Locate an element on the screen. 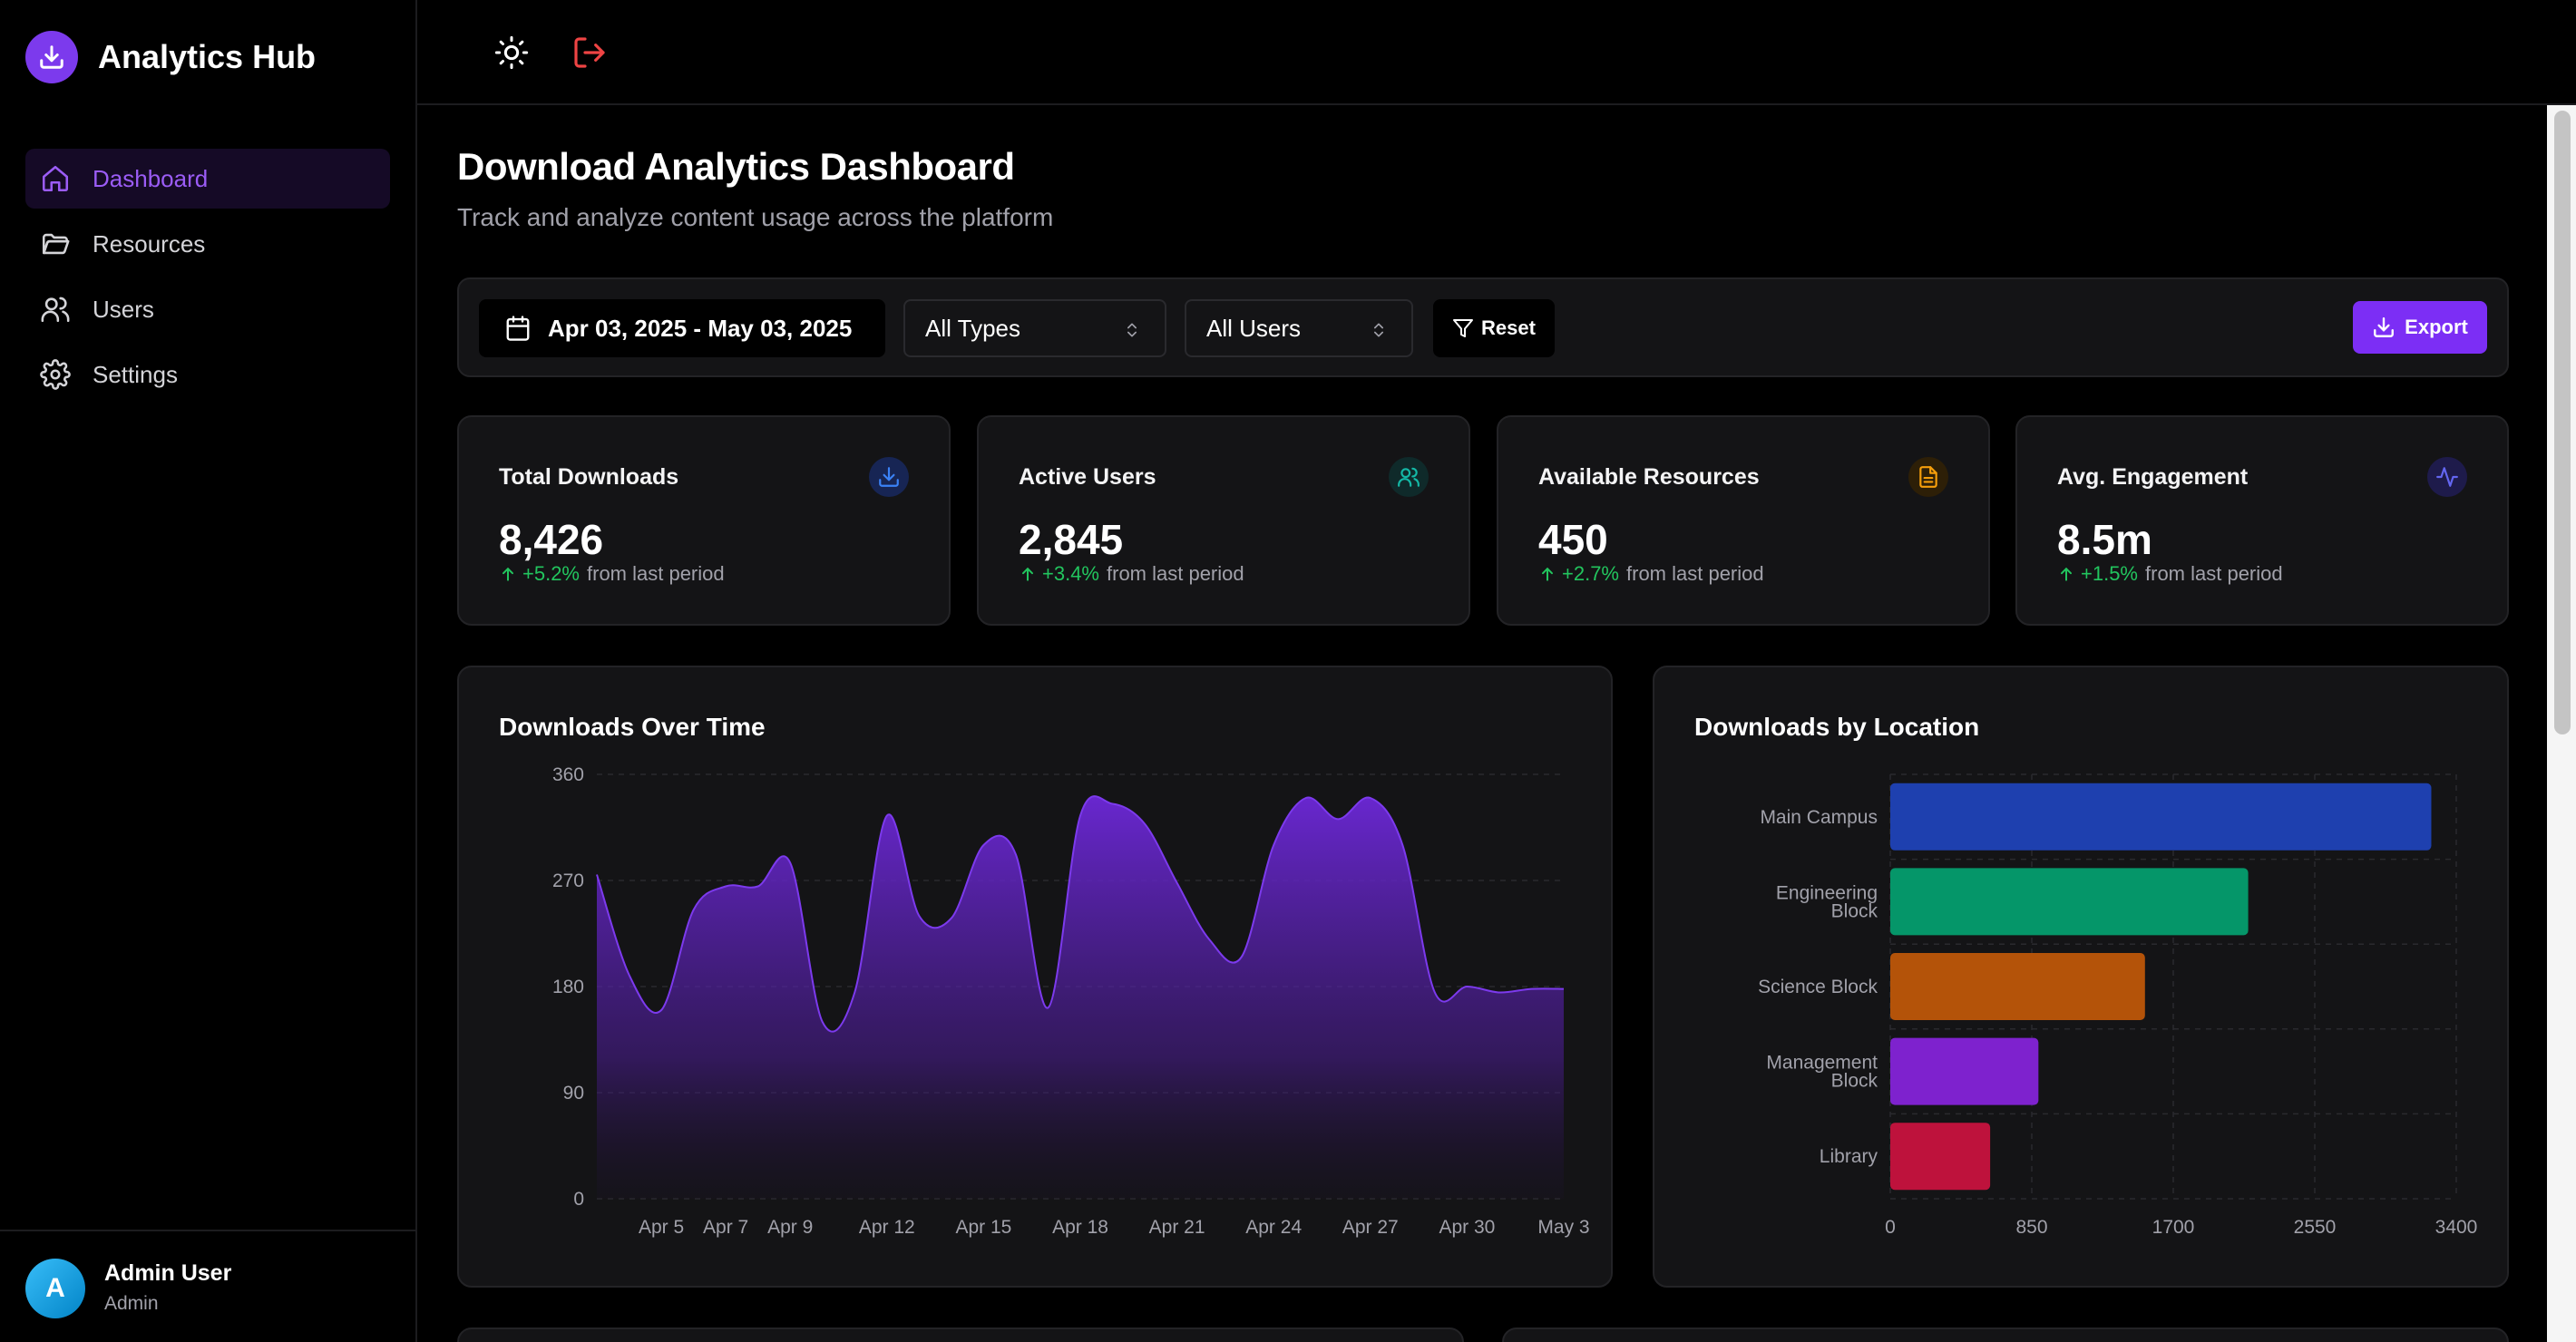 The height and width of the screenshot is (1342, 2576). sidebar-nav: Dashboard Resources Users Settings is located at coordinates (207, 279).